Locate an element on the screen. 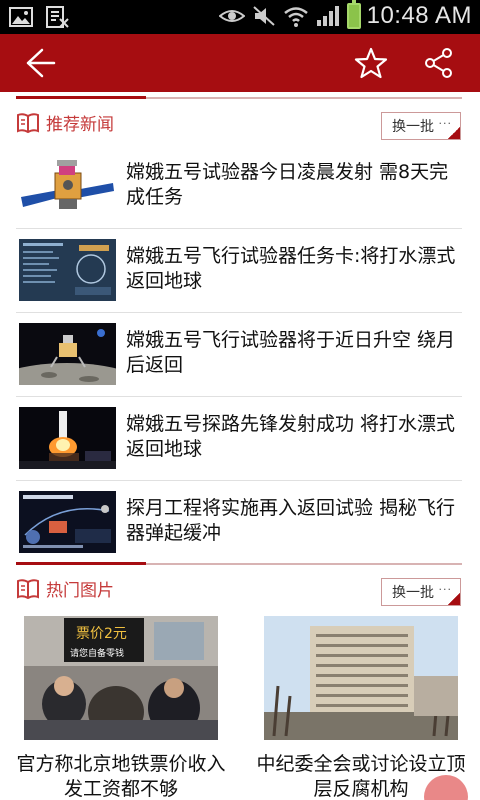 This screenshot has height=800, width=480. recommended-section-header: 推荐新闻 is located at coordinates (65, 122).